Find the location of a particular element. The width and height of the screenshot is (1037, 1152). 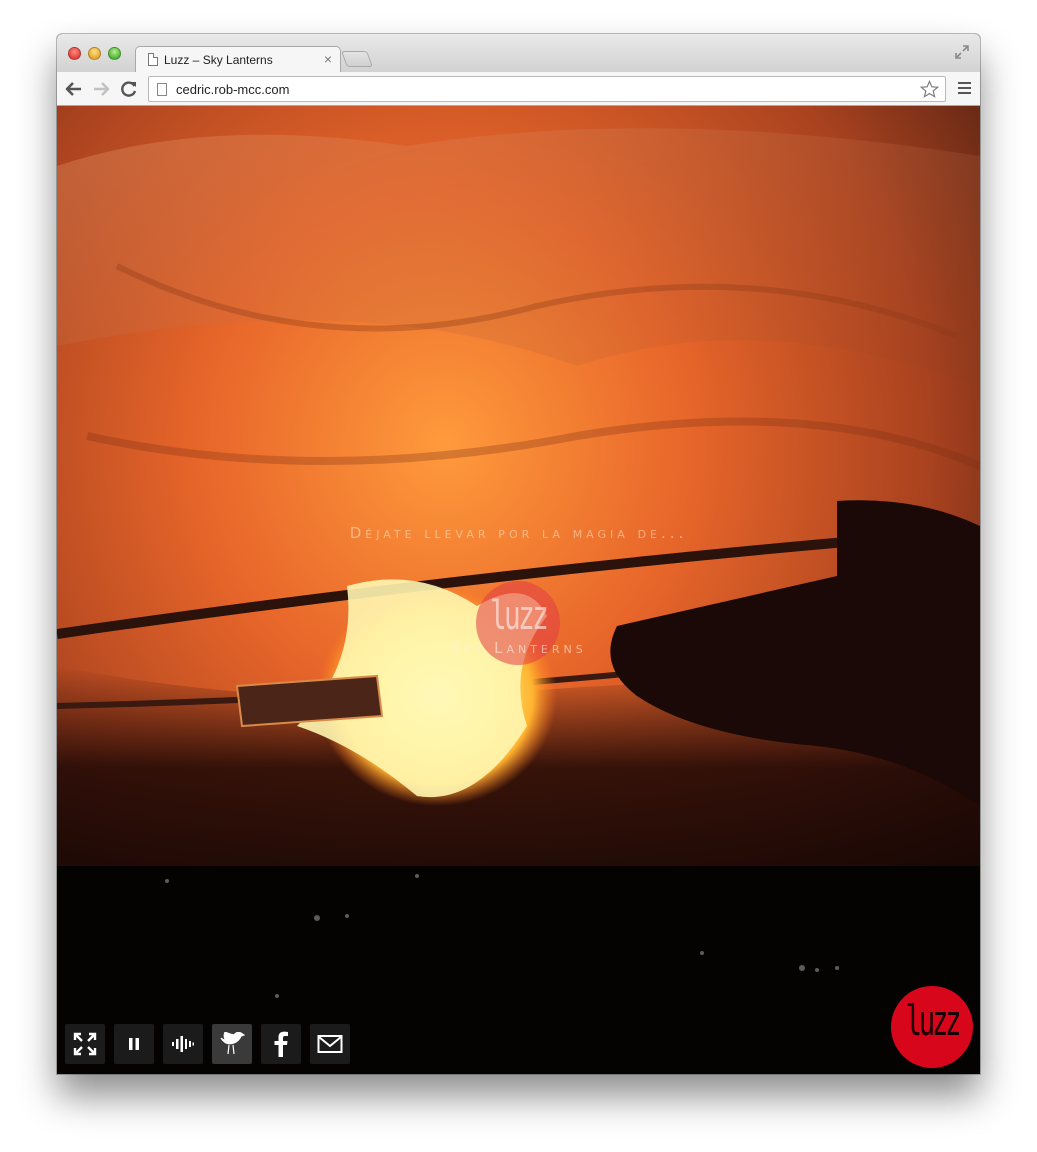

close-window-icon is located at coordinates (74, 53).